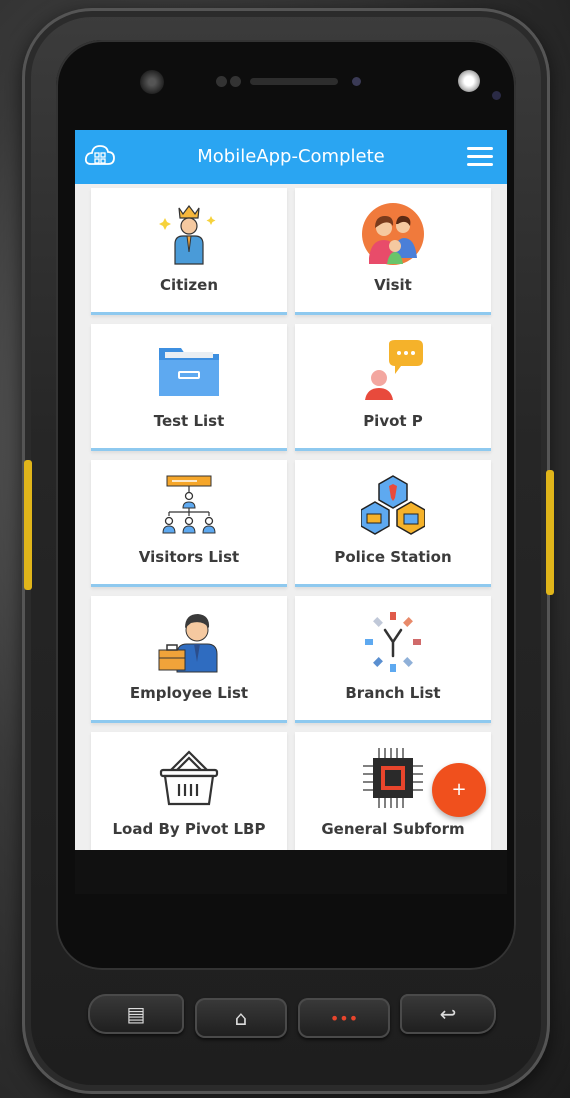  What do you see at coordinates (189, 829) in the screenshot?
I see `tile-label: Load By Pivot LBP` at bounding box center [189, 829].